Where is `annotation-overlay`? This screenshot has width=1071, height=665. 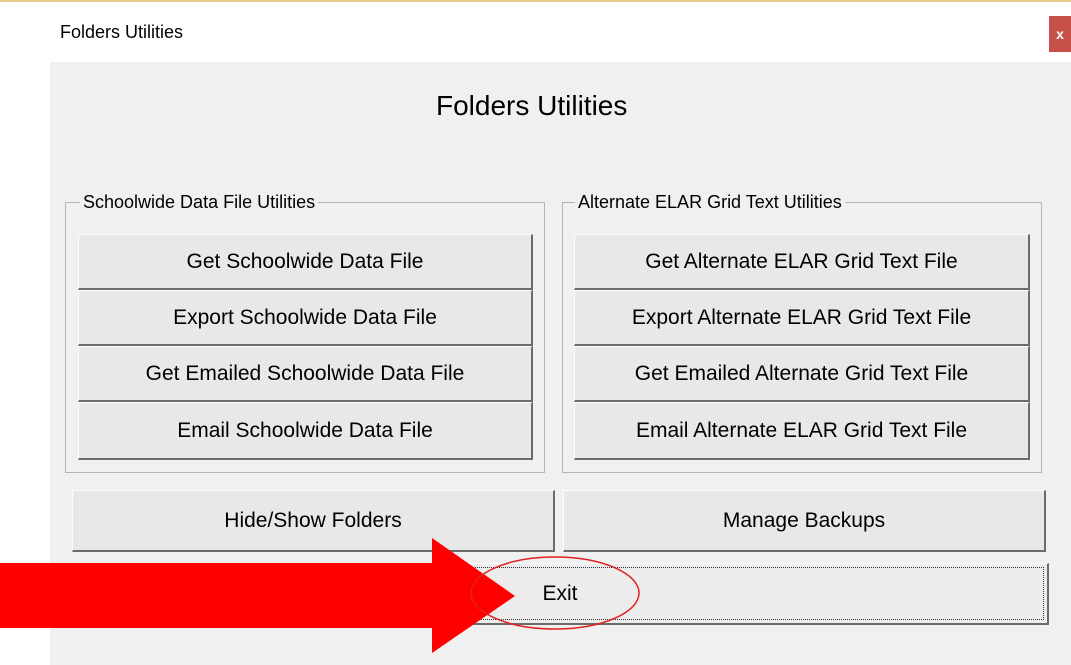 annotation-overlay is located at coordinates (320, 595).